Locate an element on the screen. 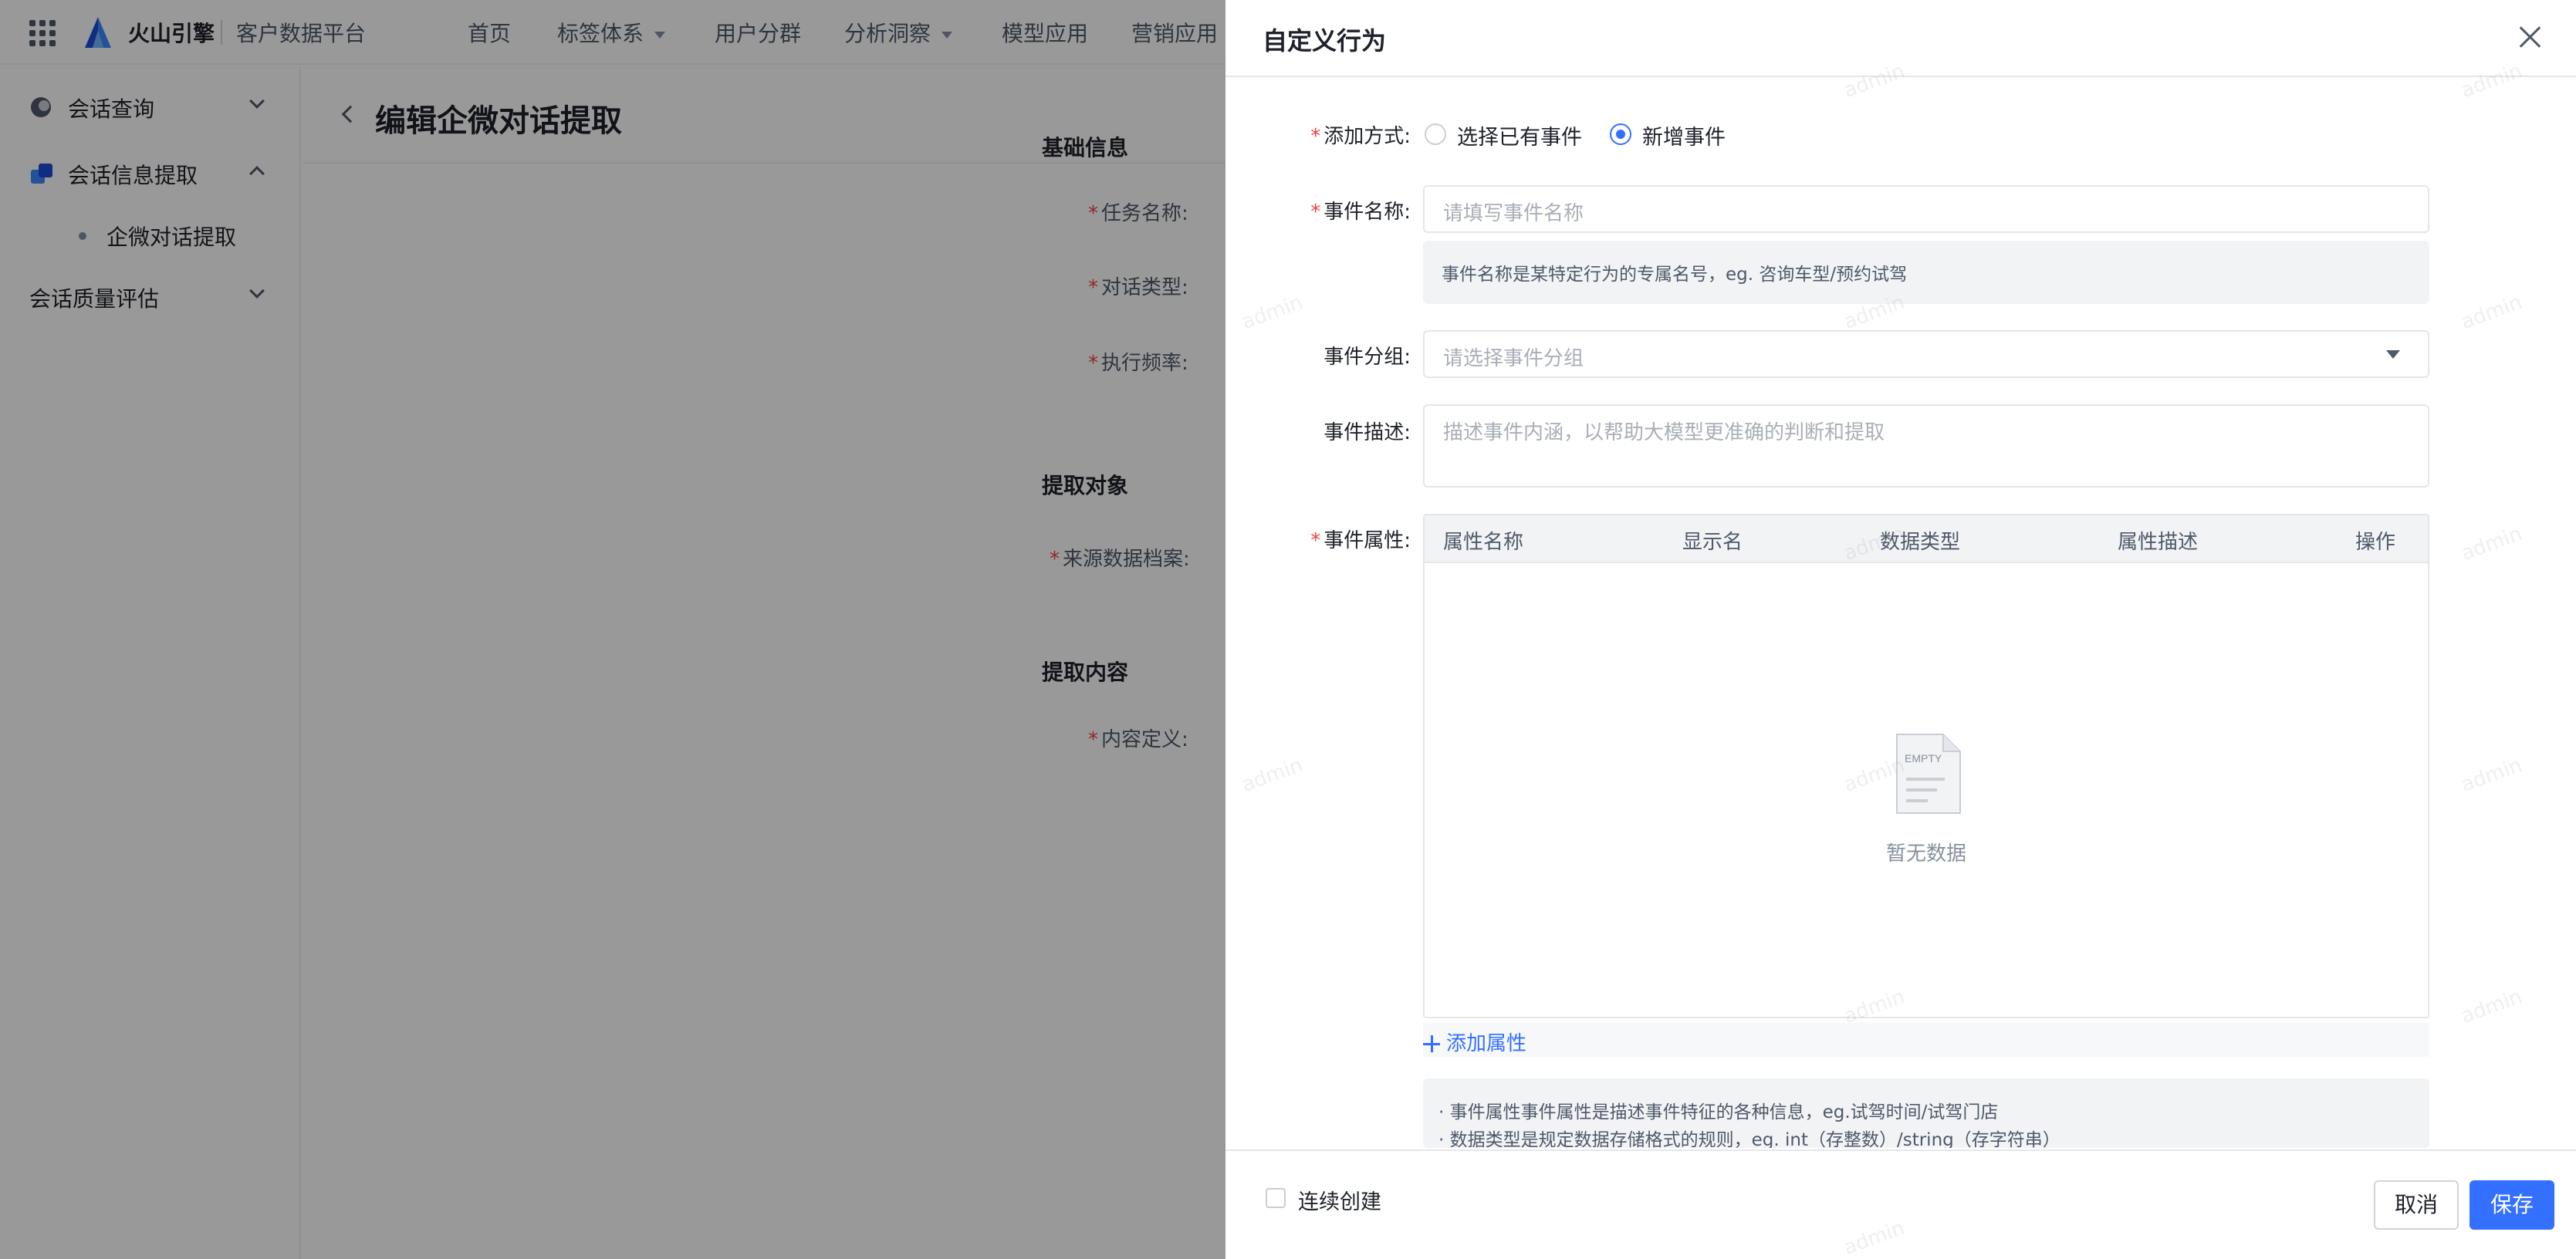 Image resolution: width=2576 pixels, height=1259 pixels. add-attr-bar: 添加属性 is located at coordinates (1926, 1040).